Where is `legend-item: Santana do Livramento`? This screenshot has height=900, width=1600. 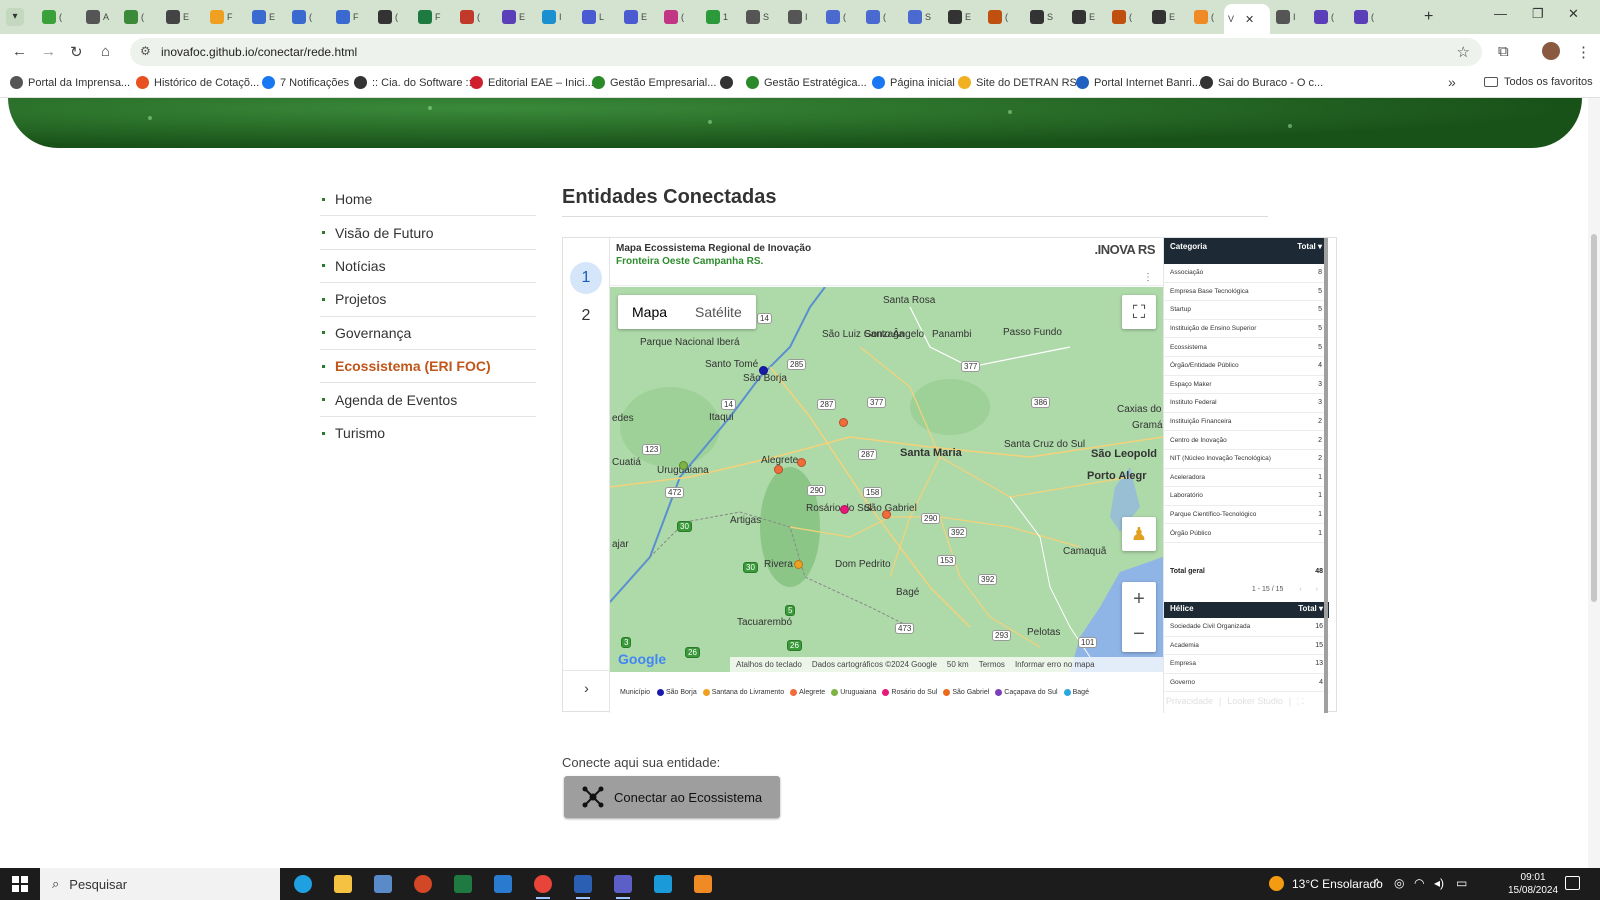 legend-item: Santana do Livramento is located at coordinates (743, 692).